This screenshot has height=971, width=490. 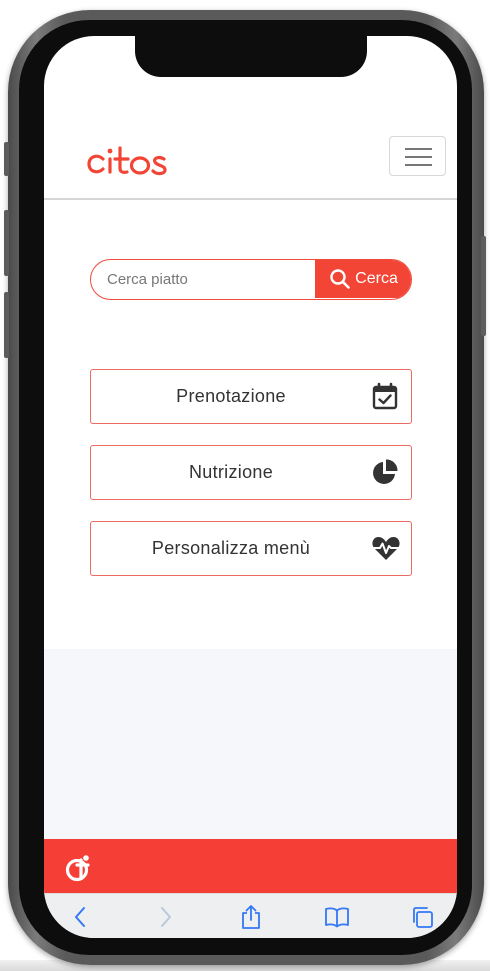 I want to click on volume-down-button, so click(x=6, y=325).